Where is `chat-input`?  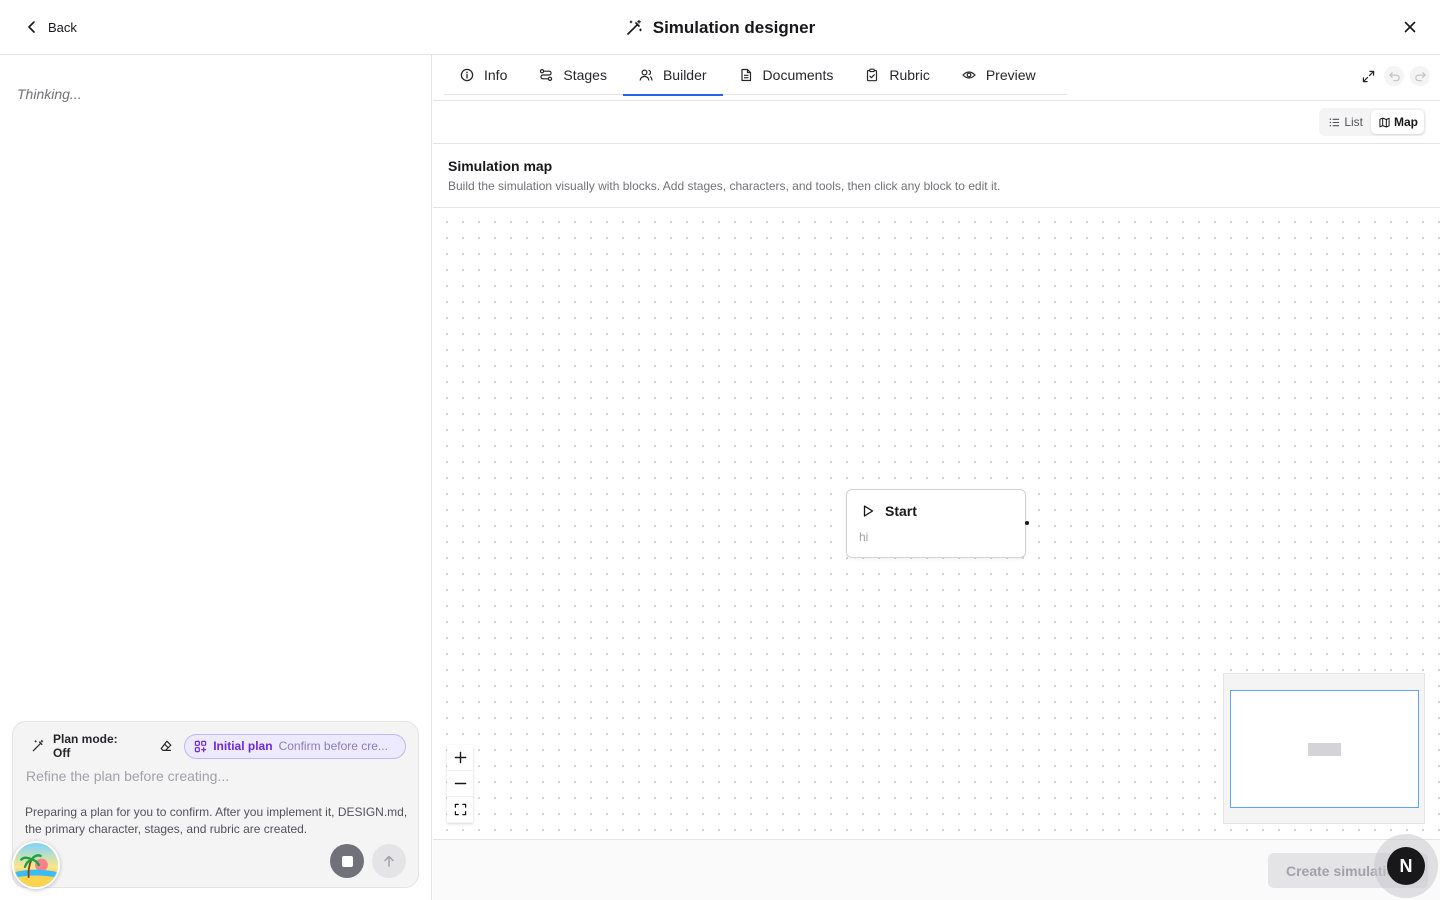 chat-input is located at coordinates (211, 776).